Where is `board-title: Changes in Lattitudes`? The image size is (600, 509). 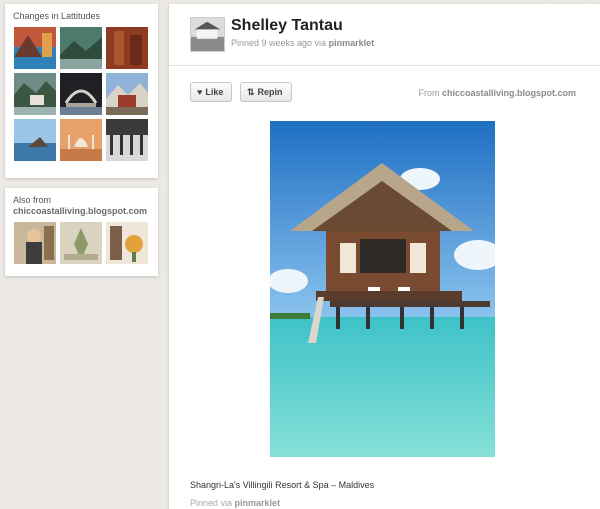 board-title: Changes in Lattitudes is located at coordinates (81, 13).